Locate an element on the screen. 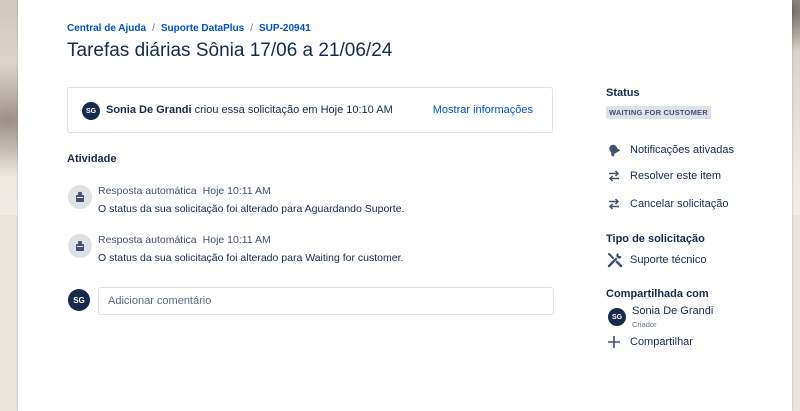 The width and height of the screenshot is (800, 411). request-type: Suporte técnico is located at coordinates (656, 260).